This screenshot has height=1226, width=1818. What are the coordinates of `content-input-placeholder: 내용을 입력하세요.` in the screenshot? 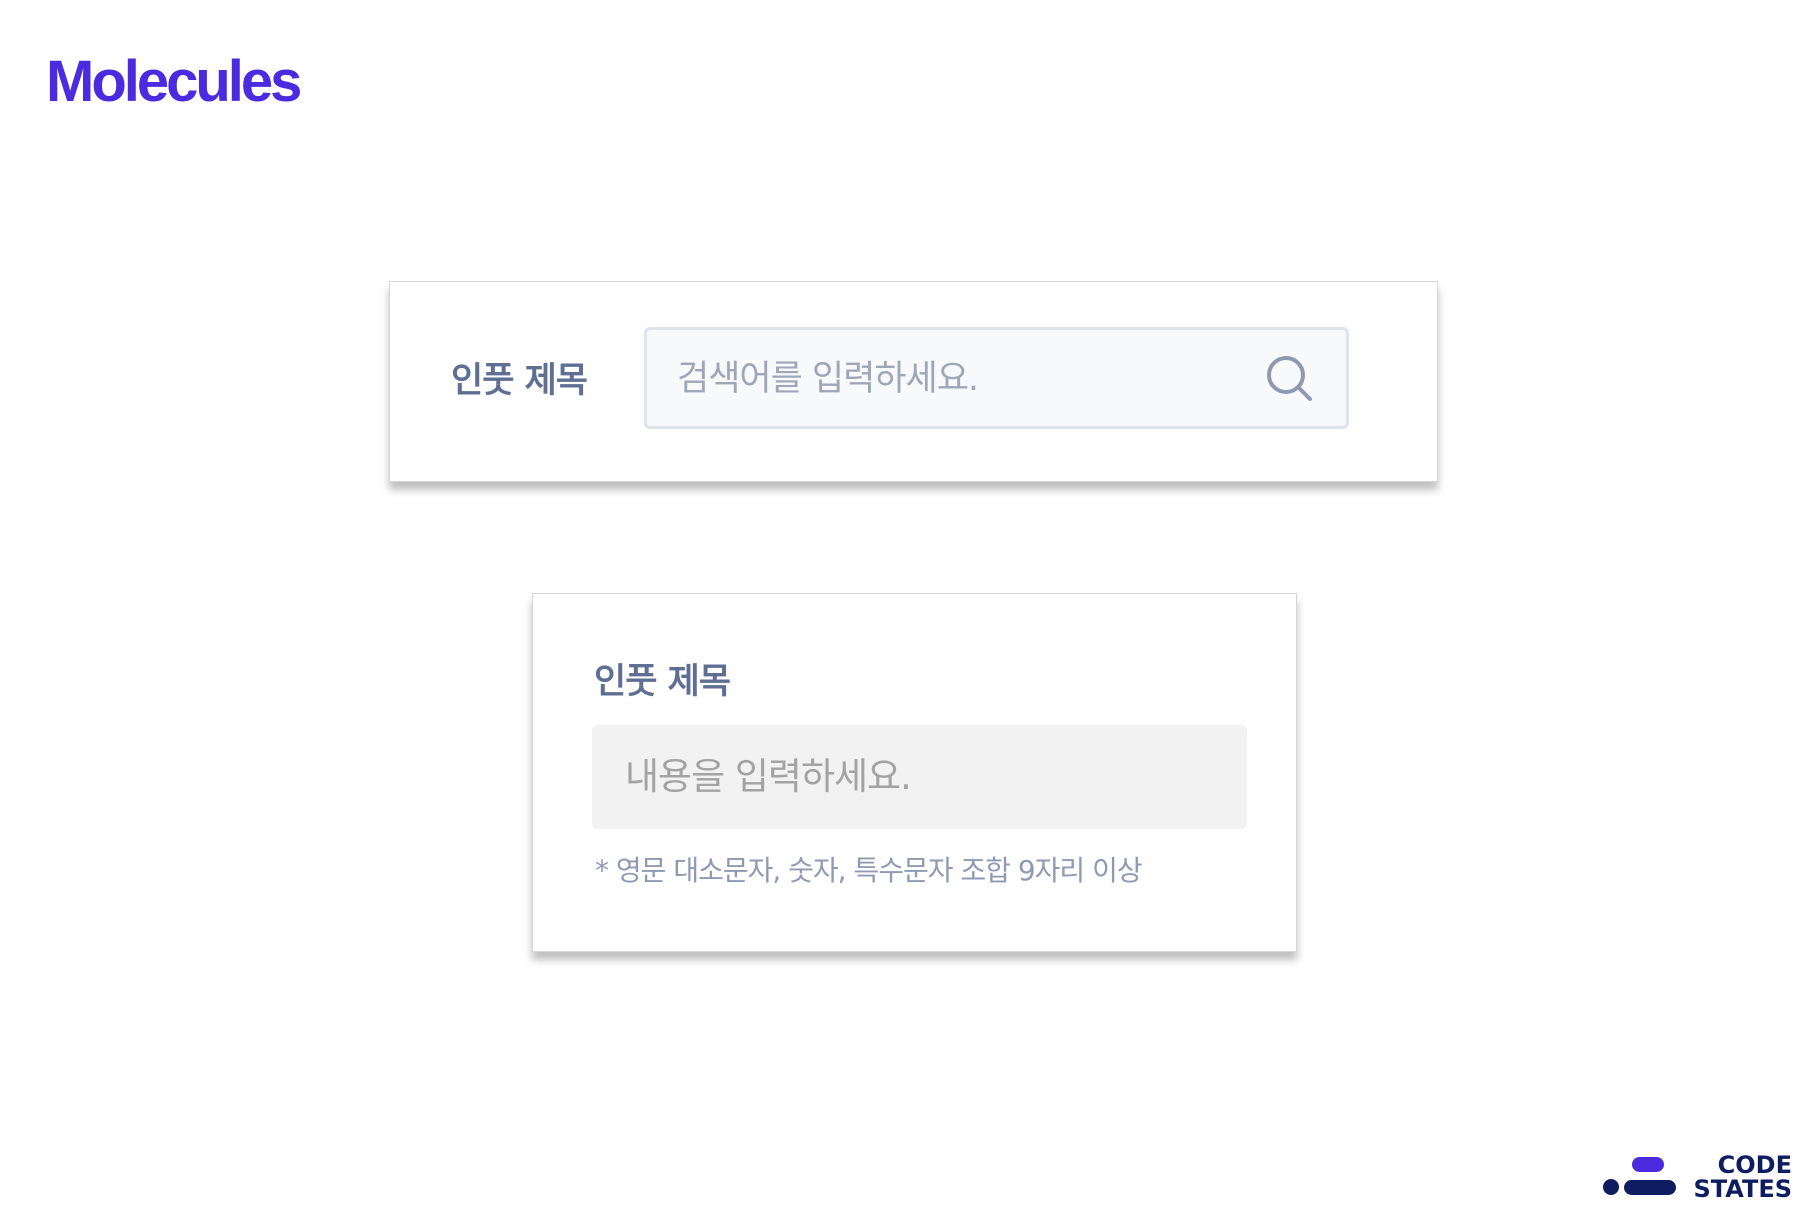 It's located at (768, 776).